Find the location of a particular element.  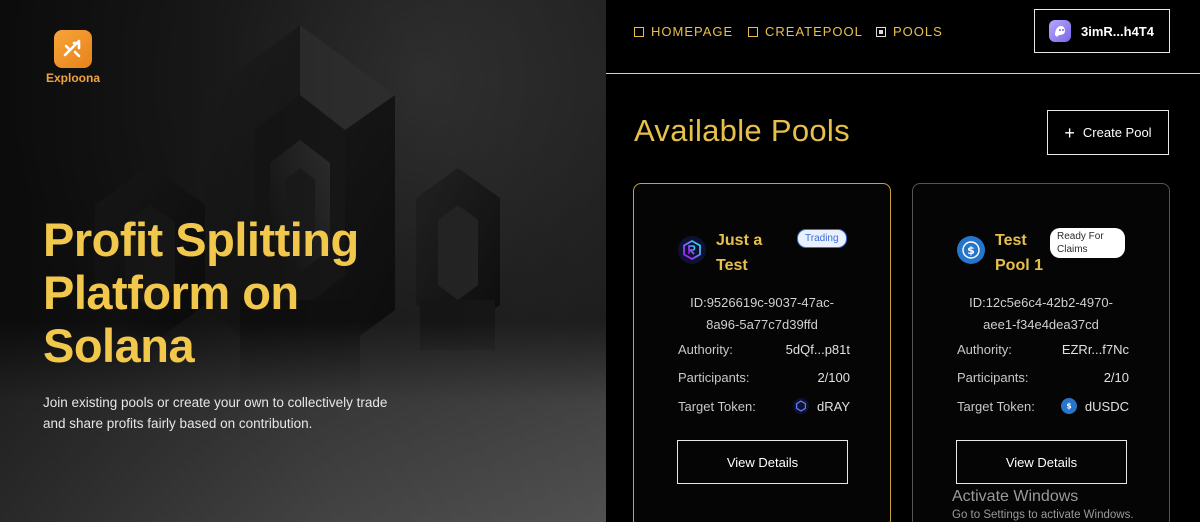

target-token-value: dRAY is located at coordinates (821, 406).